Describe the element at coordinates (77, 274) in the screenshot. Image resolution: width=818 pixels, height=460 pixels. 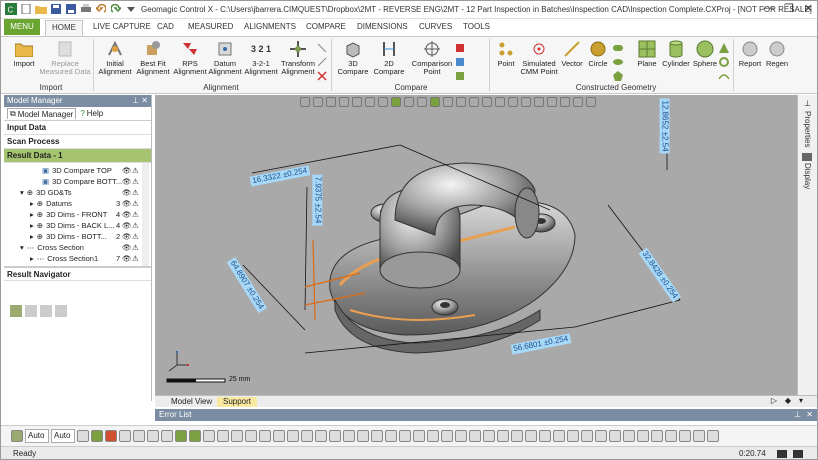
I see `section-result-navigator: Result Navigator` at that location.